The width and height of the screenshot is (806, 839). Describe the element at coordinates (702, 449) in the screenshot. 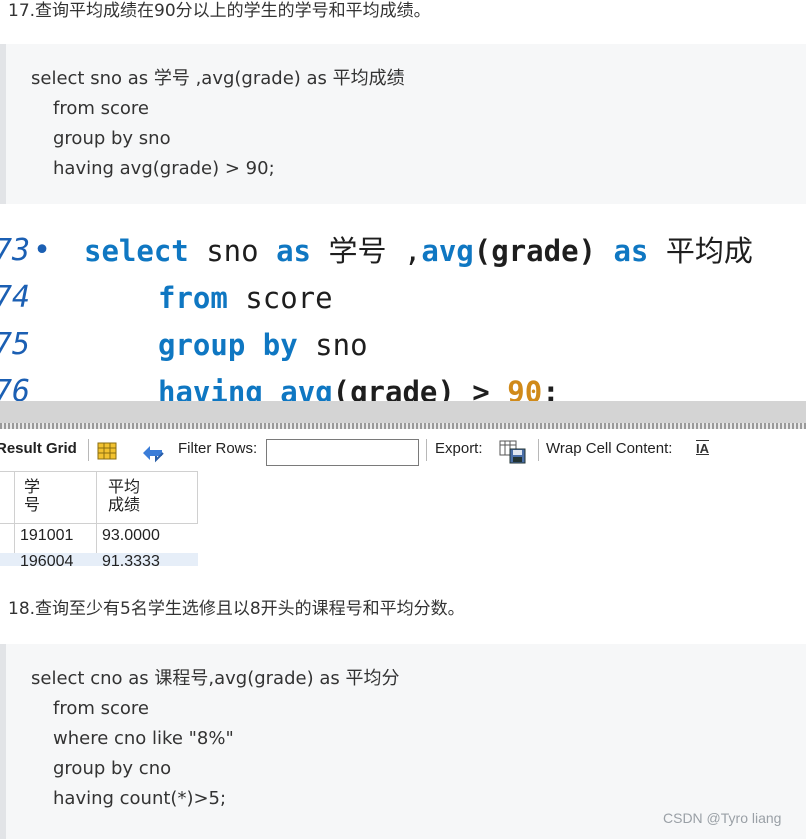

I see `wrap-cell-toggle-icon: IA` at that location.